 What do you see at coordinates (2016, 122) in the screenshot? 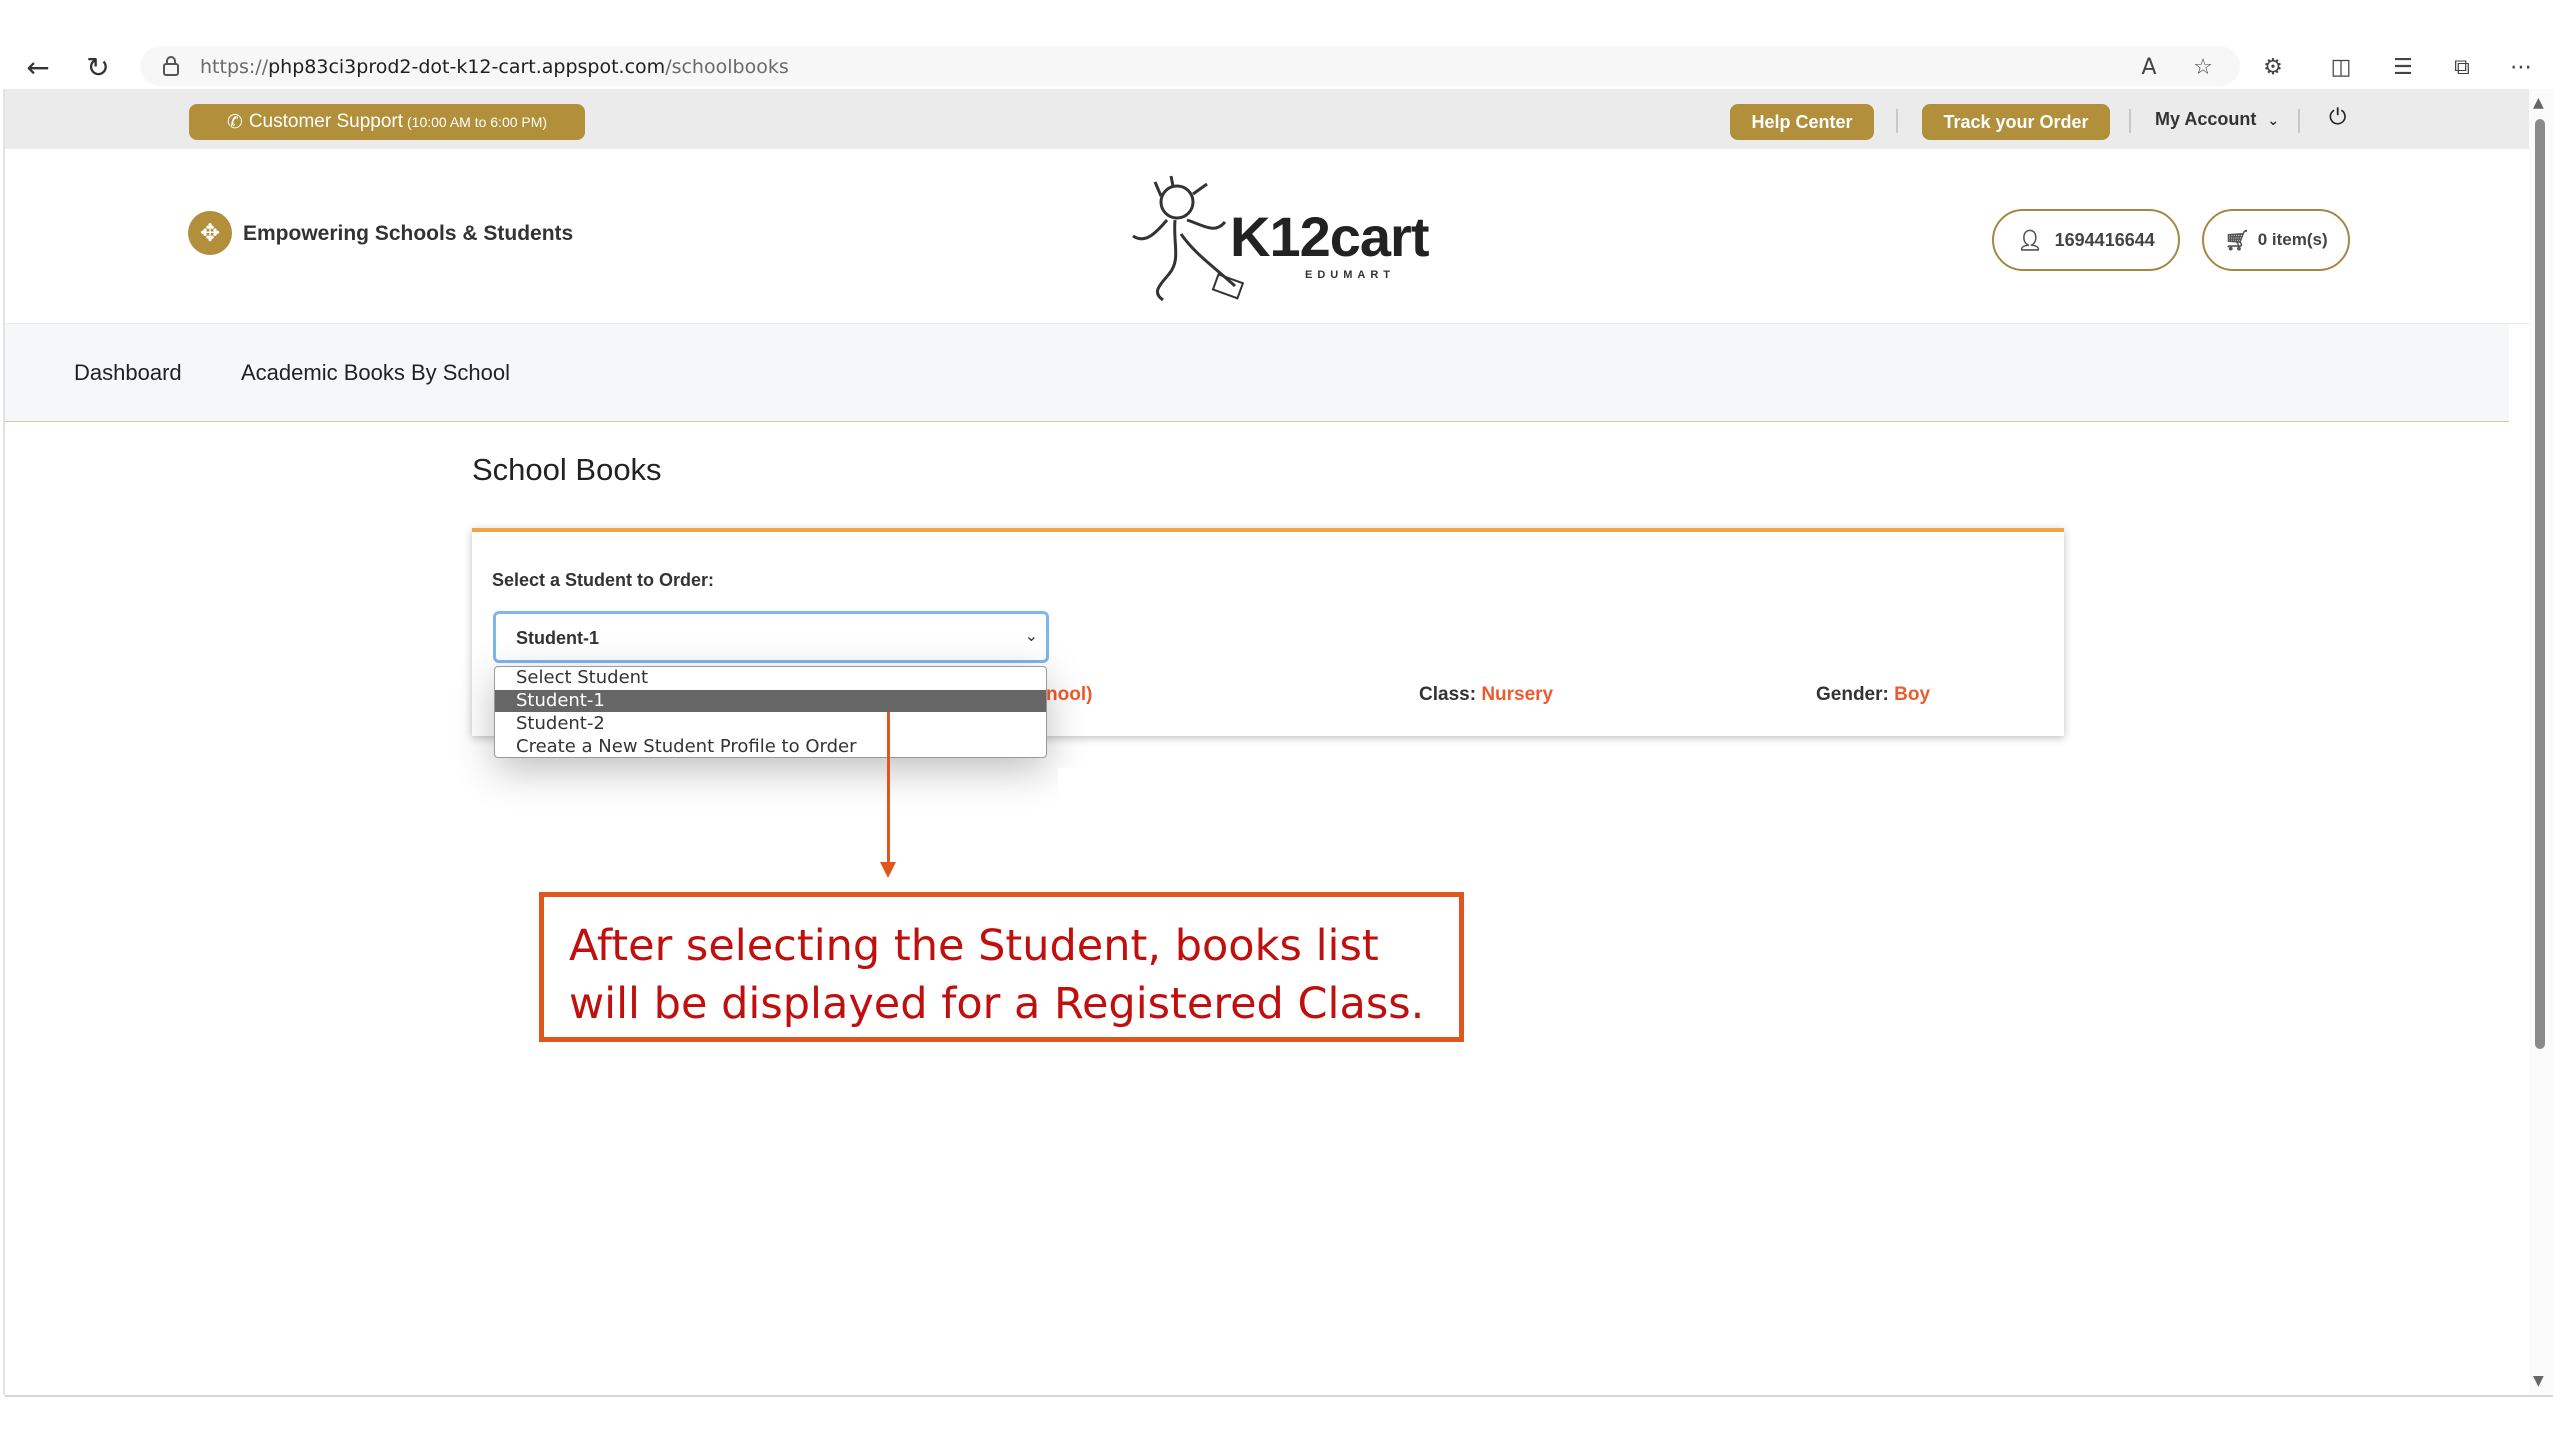
I see `track-order-button: Track your Order` at bounding box center [2016, 122].